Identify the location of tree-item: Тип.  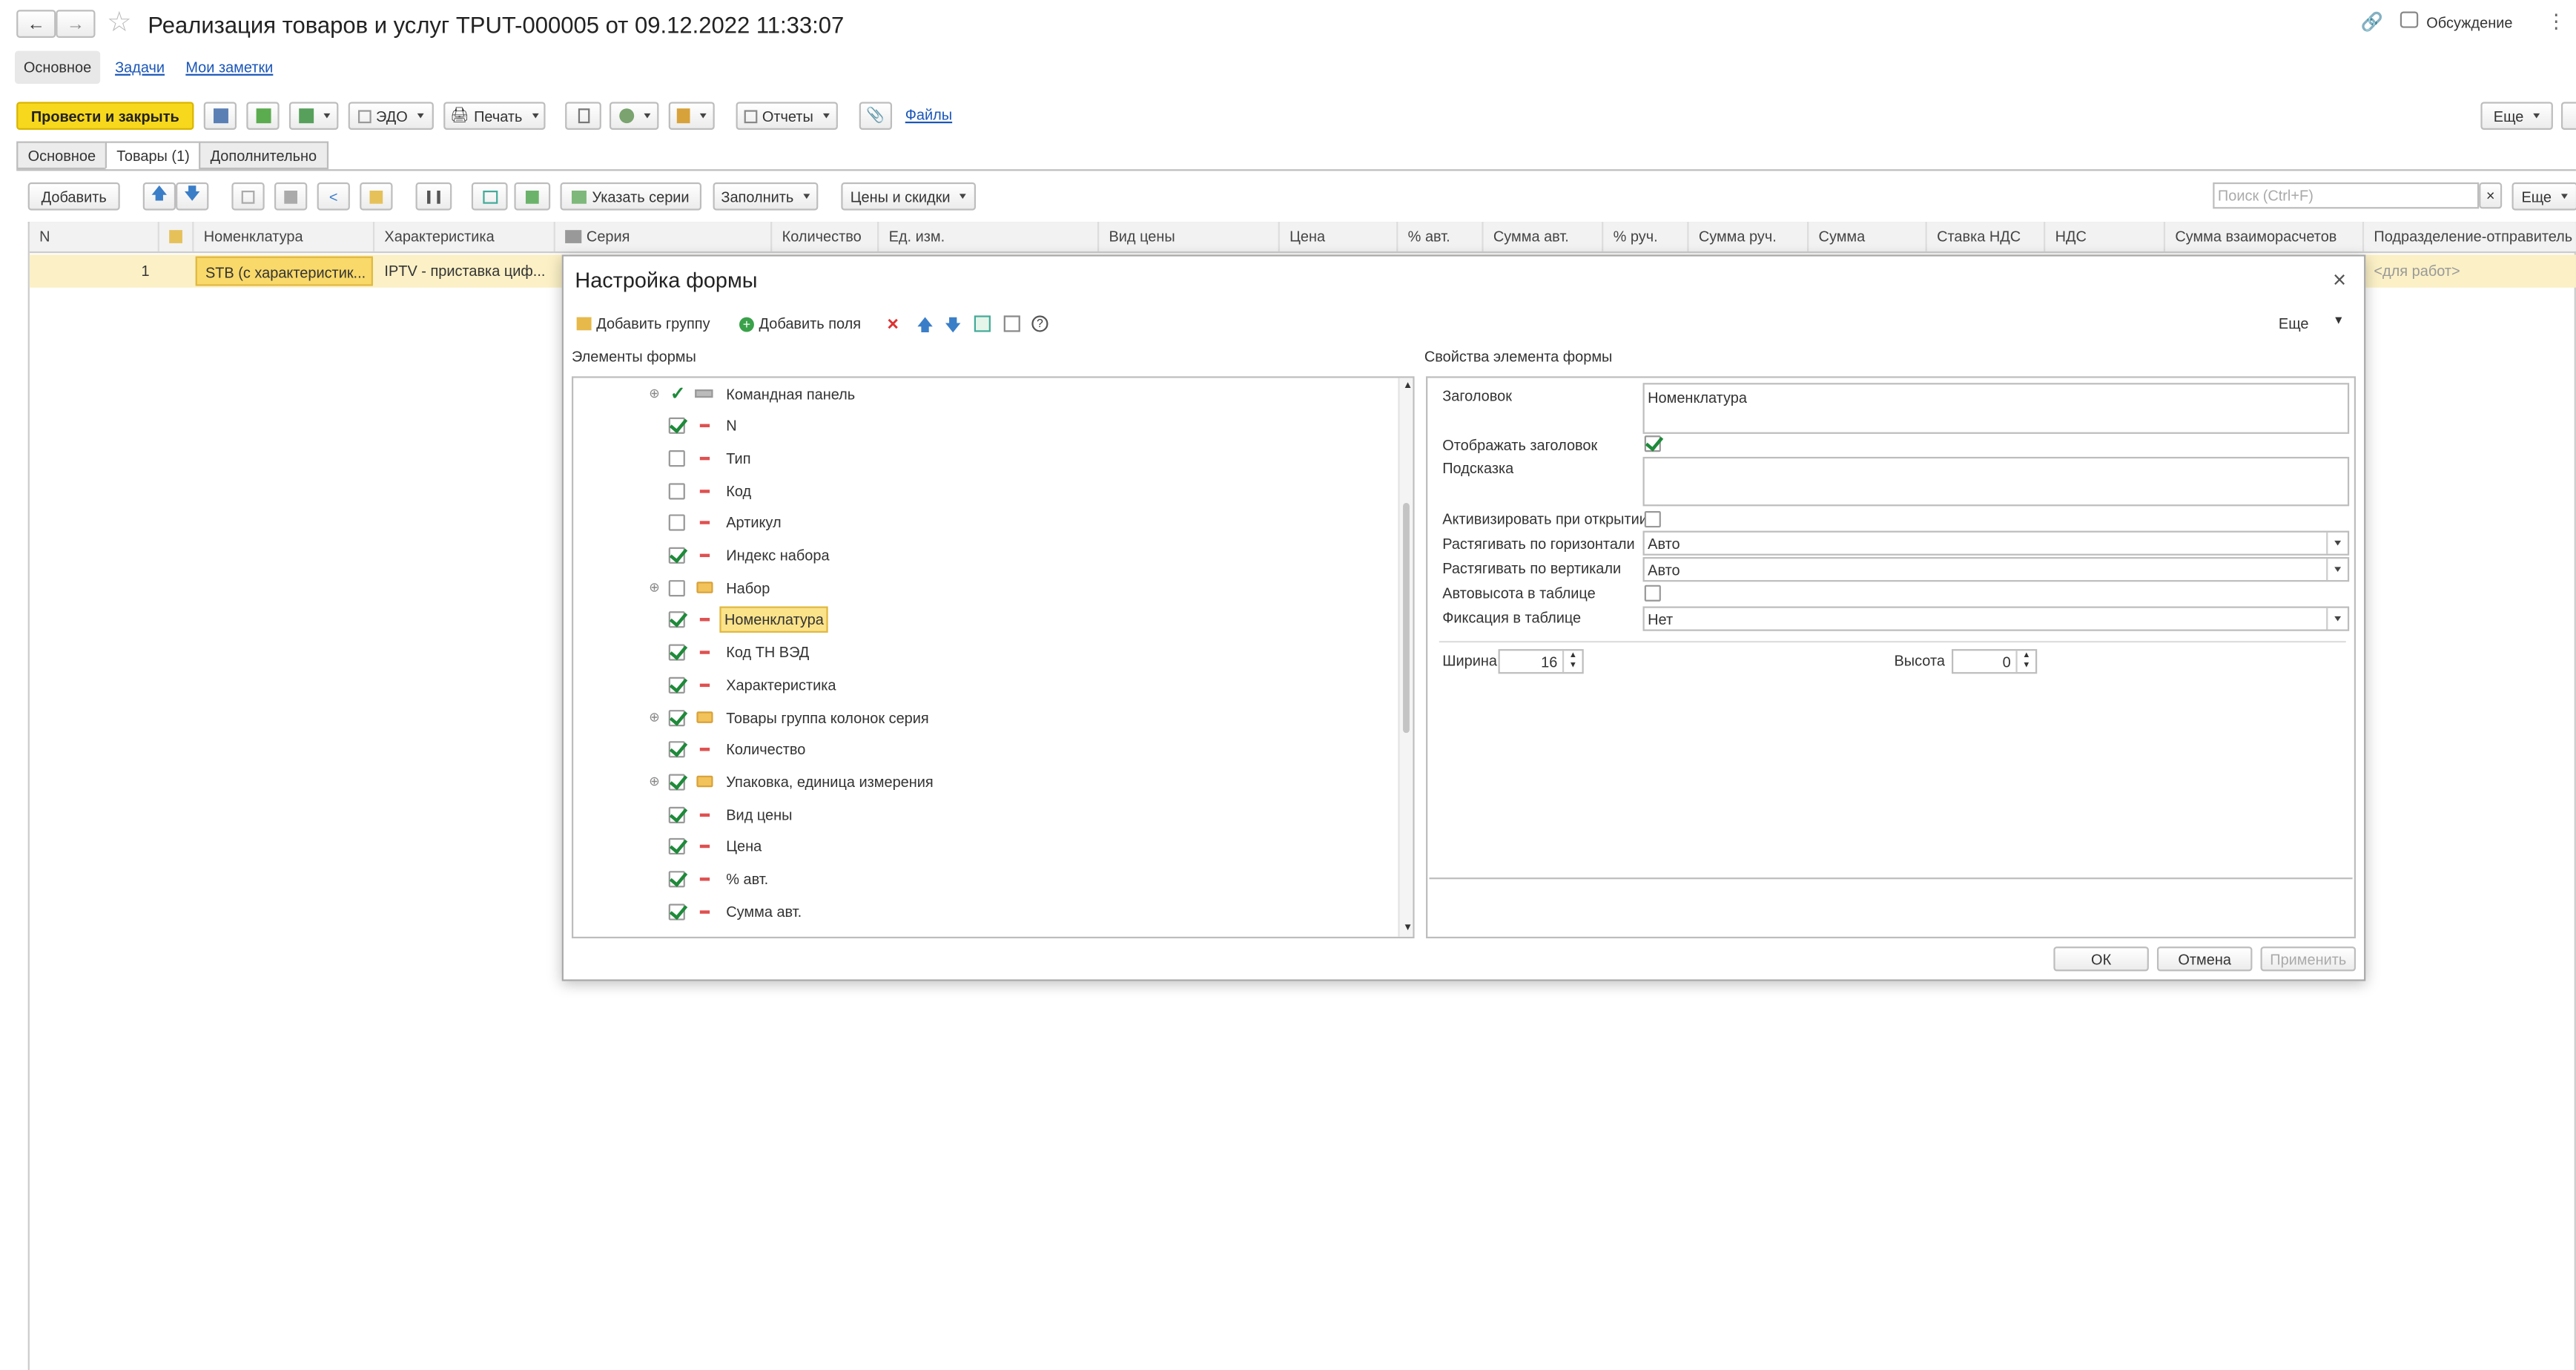
(984, 458).